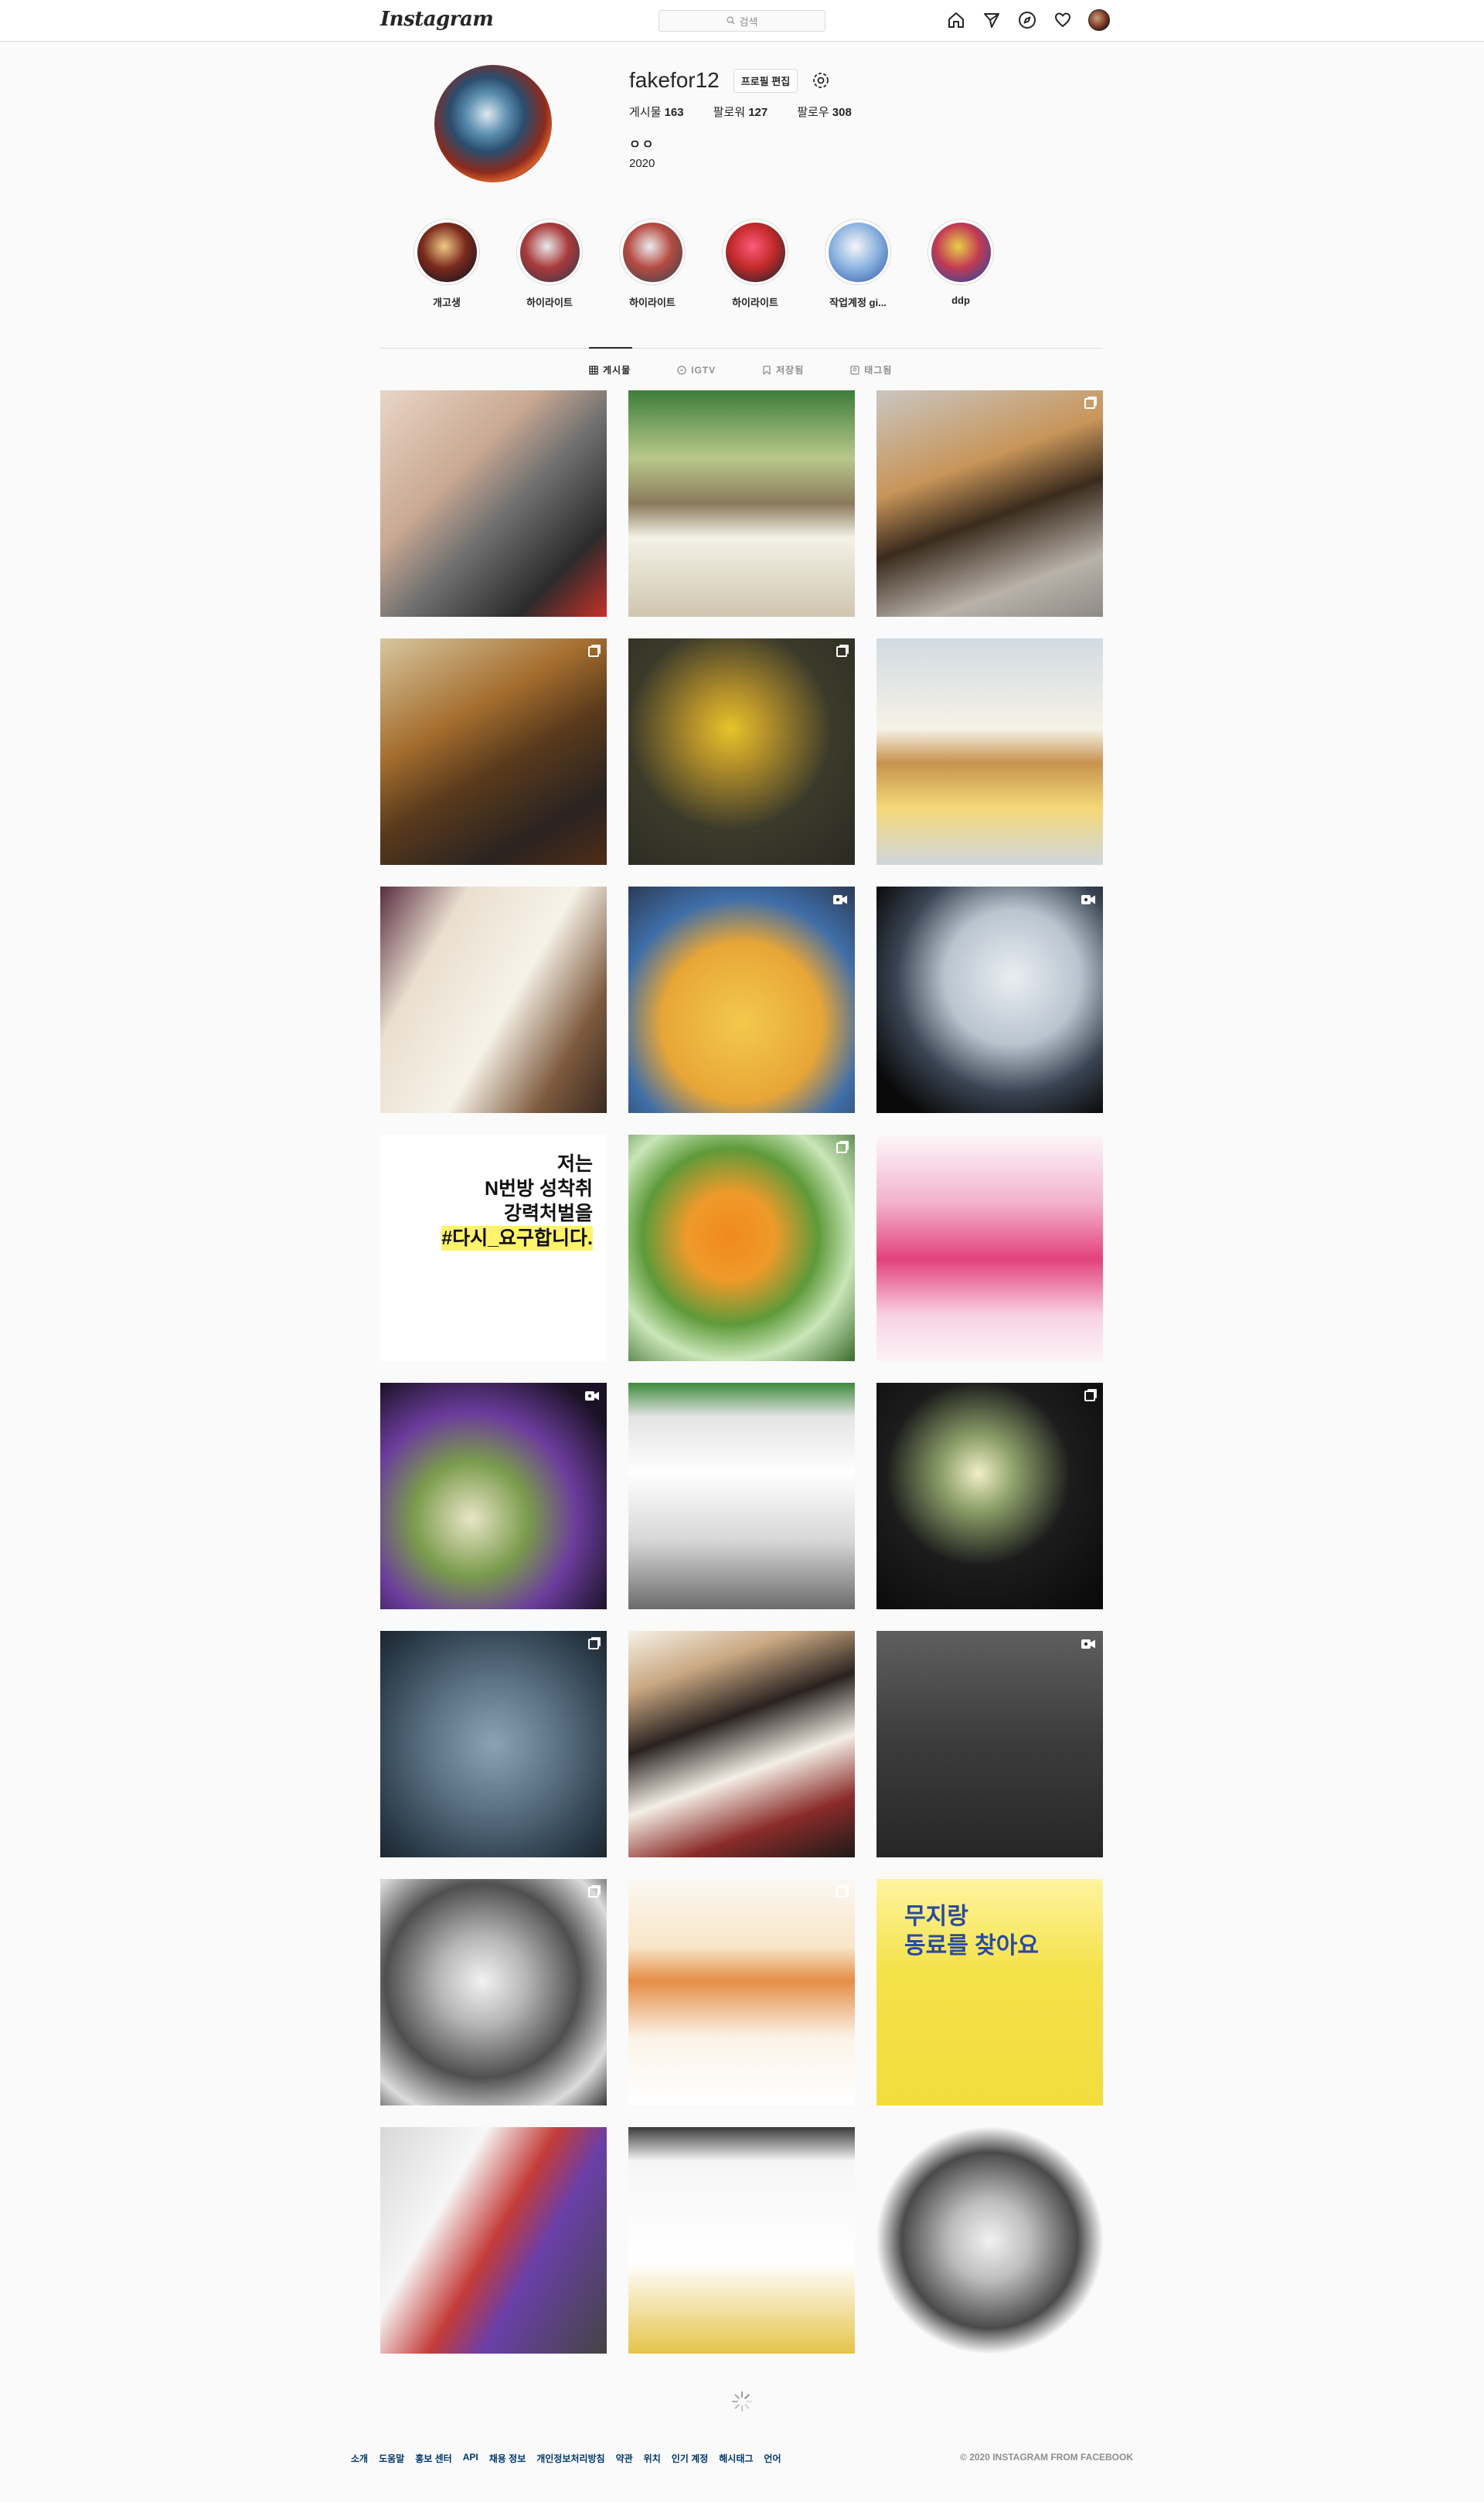  What do you see at coordinates (493, 124) in the screenshot?
I see `profile-avatar` at bounding box center [493, 124].